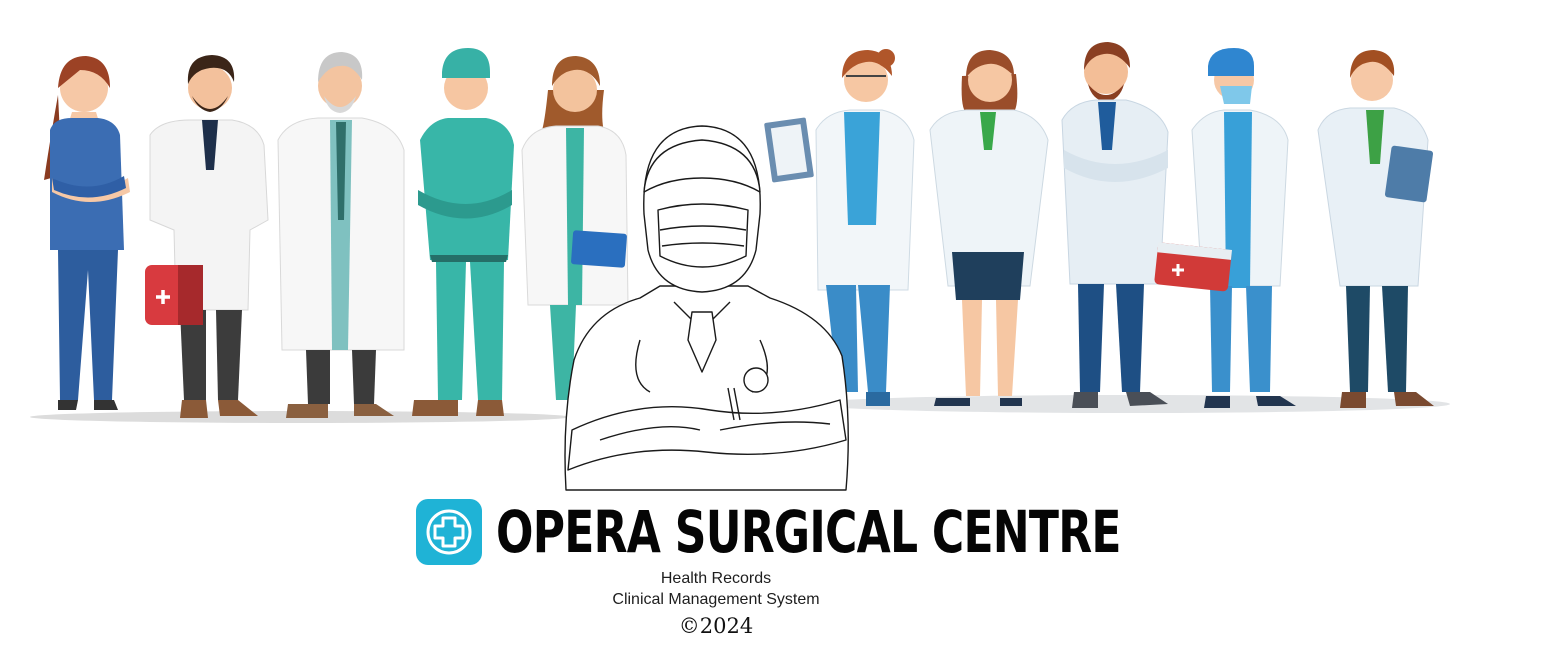  Describe the element at coordinates (207, 236) in the screenshot. I see `doctor-bearded-icon` at that location.